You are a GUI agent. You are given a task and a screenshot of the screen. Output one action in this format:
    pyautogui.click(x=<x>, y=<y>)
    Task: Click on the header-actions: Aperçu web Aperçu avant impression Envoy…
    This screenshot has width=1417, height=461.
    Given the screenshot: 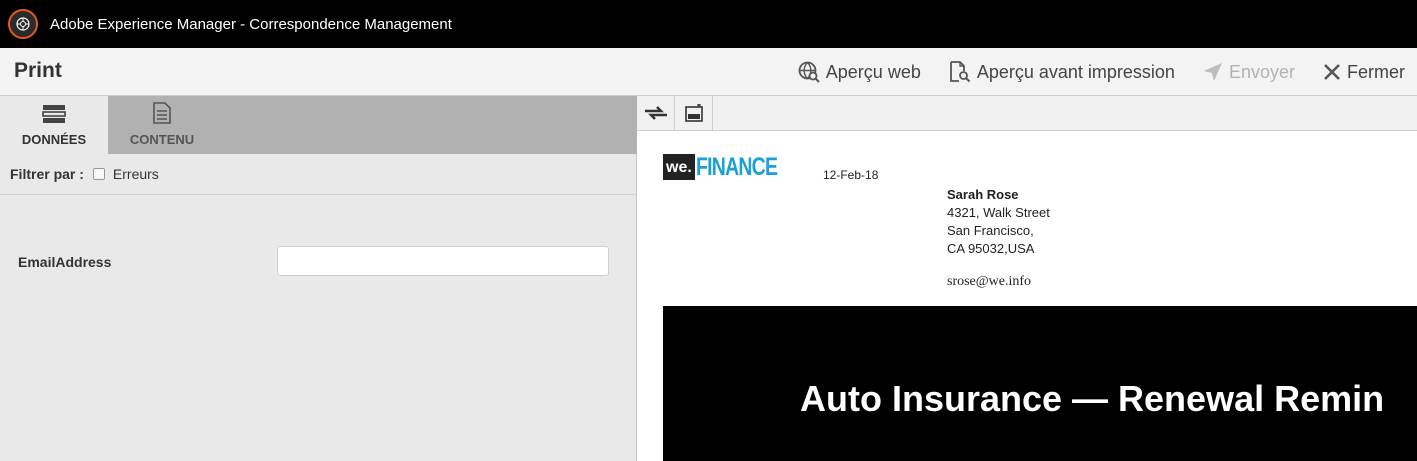 What is the action you would take?
    pyautogui.click(x=1087, y=72)
    